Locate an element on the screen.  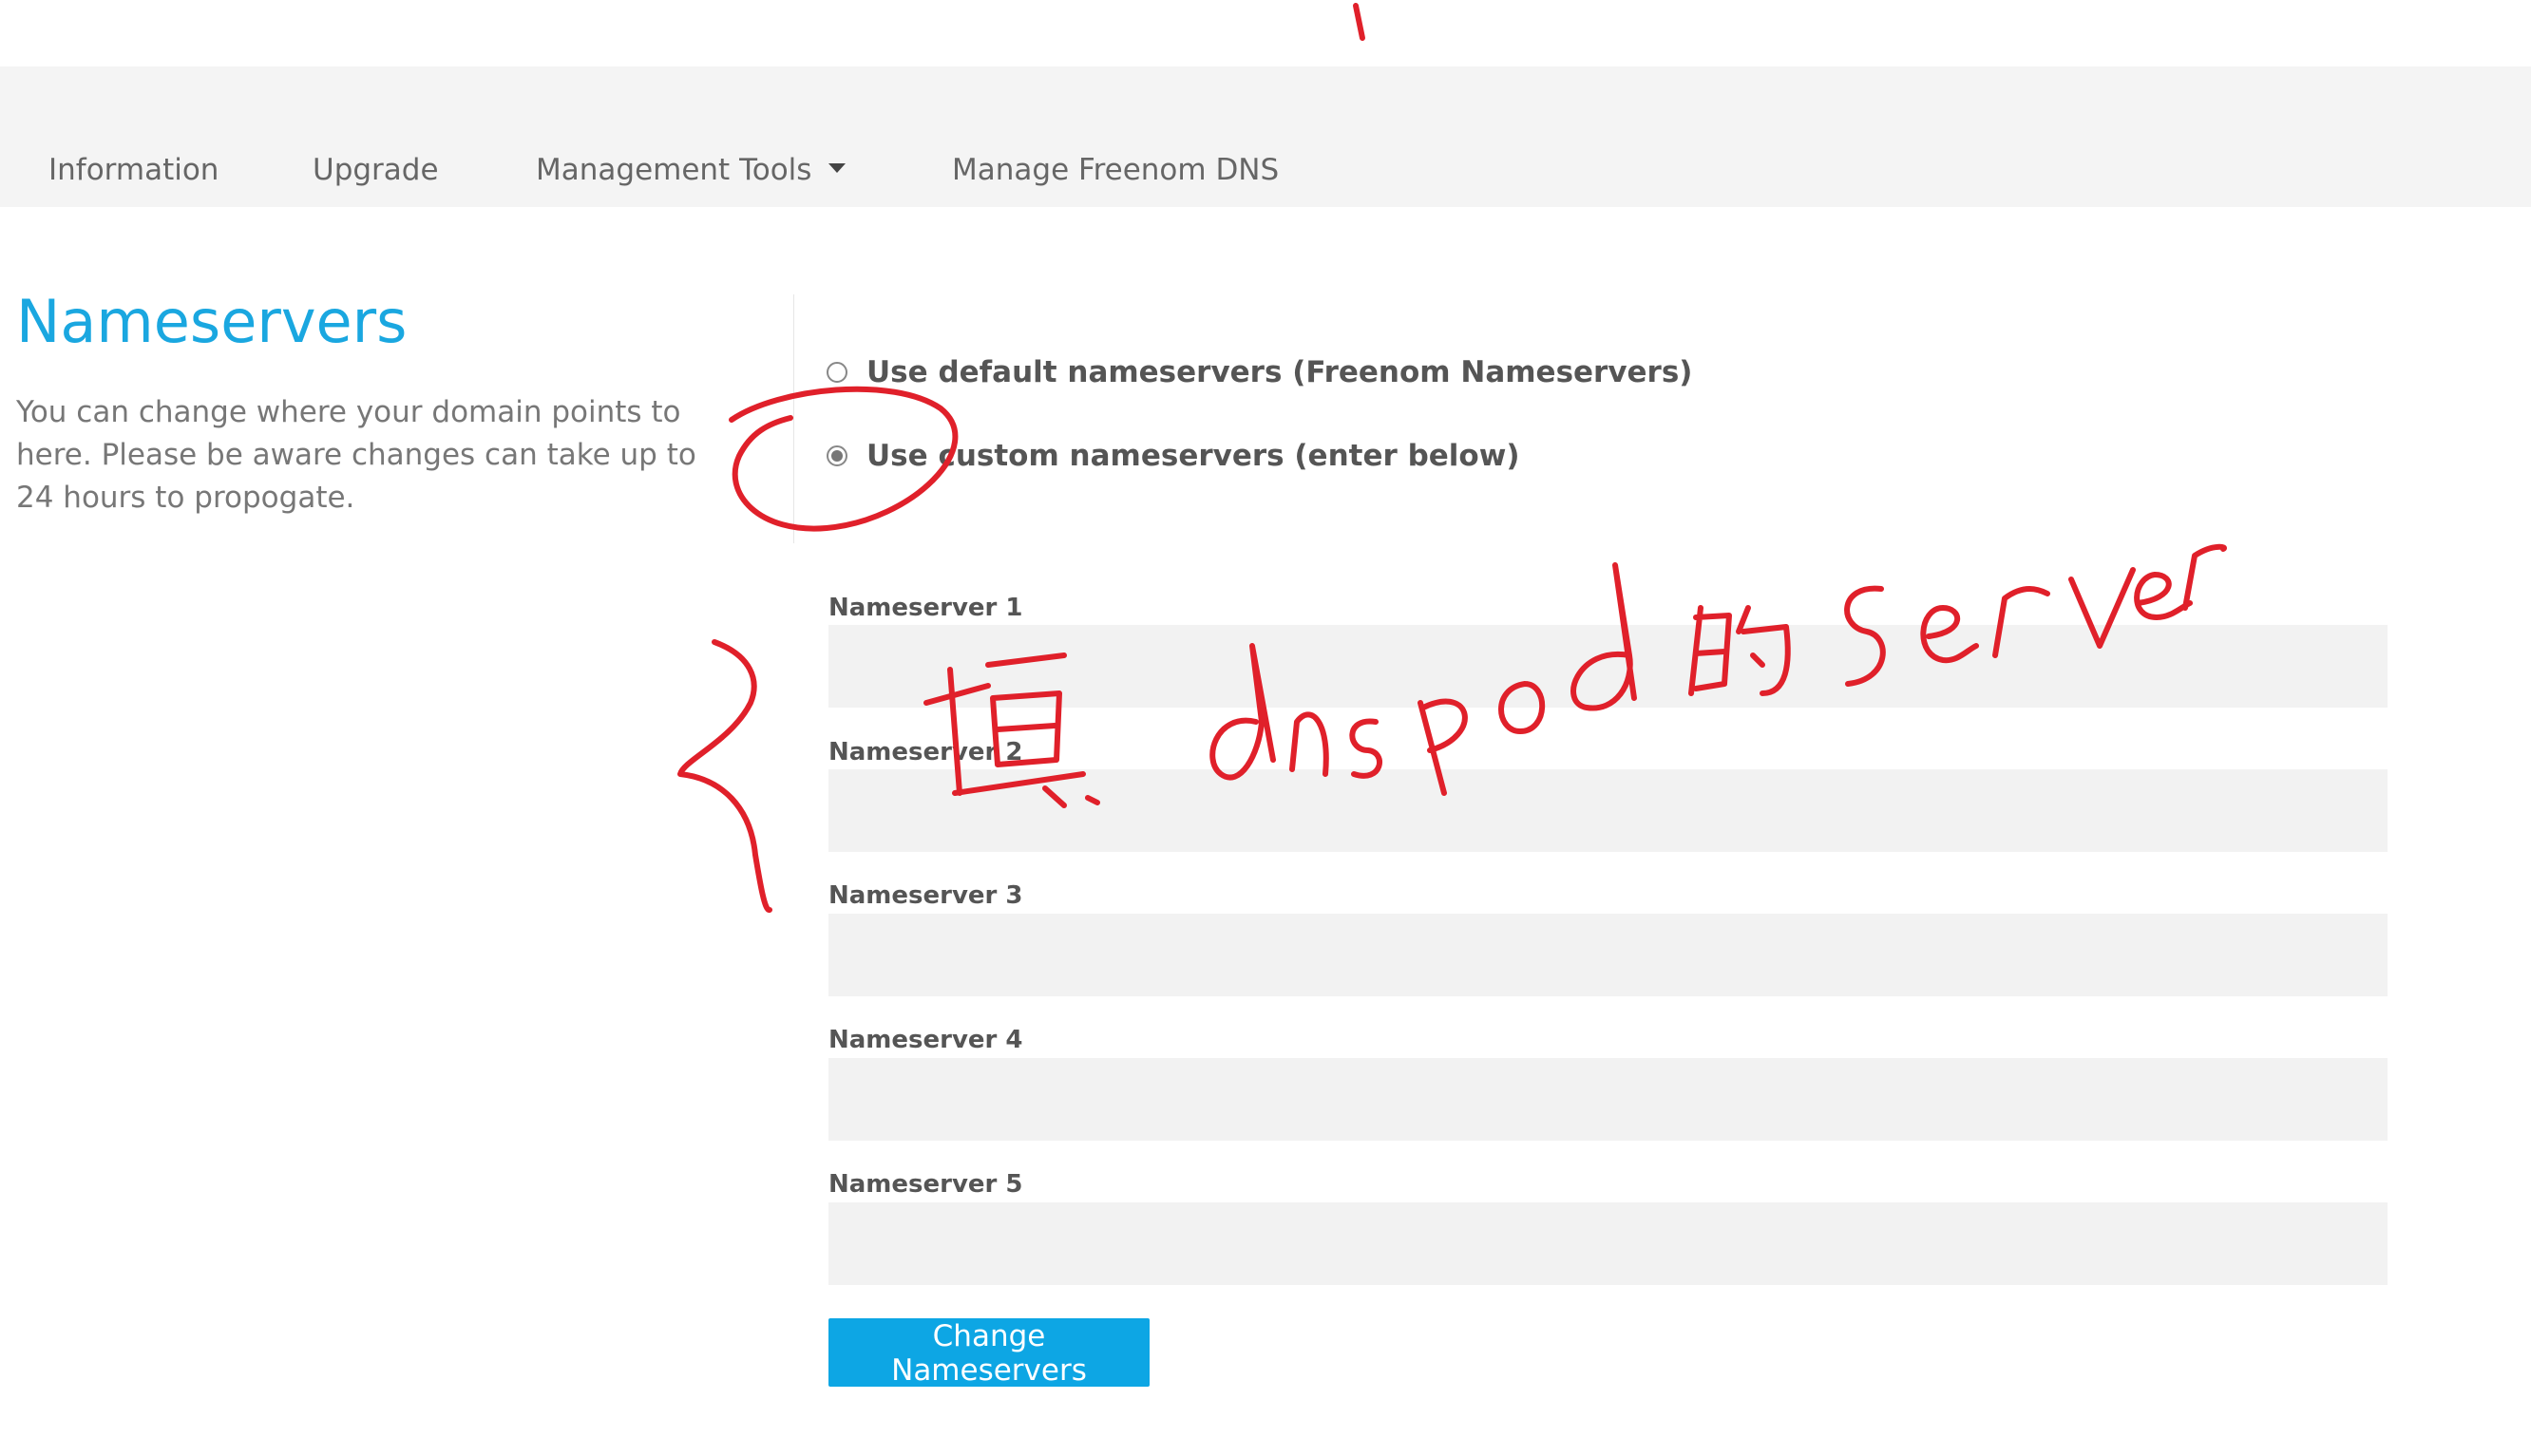
custom-nameservers-label: Use custom nameservers (enter below) is located at coordinates (1193, 456).